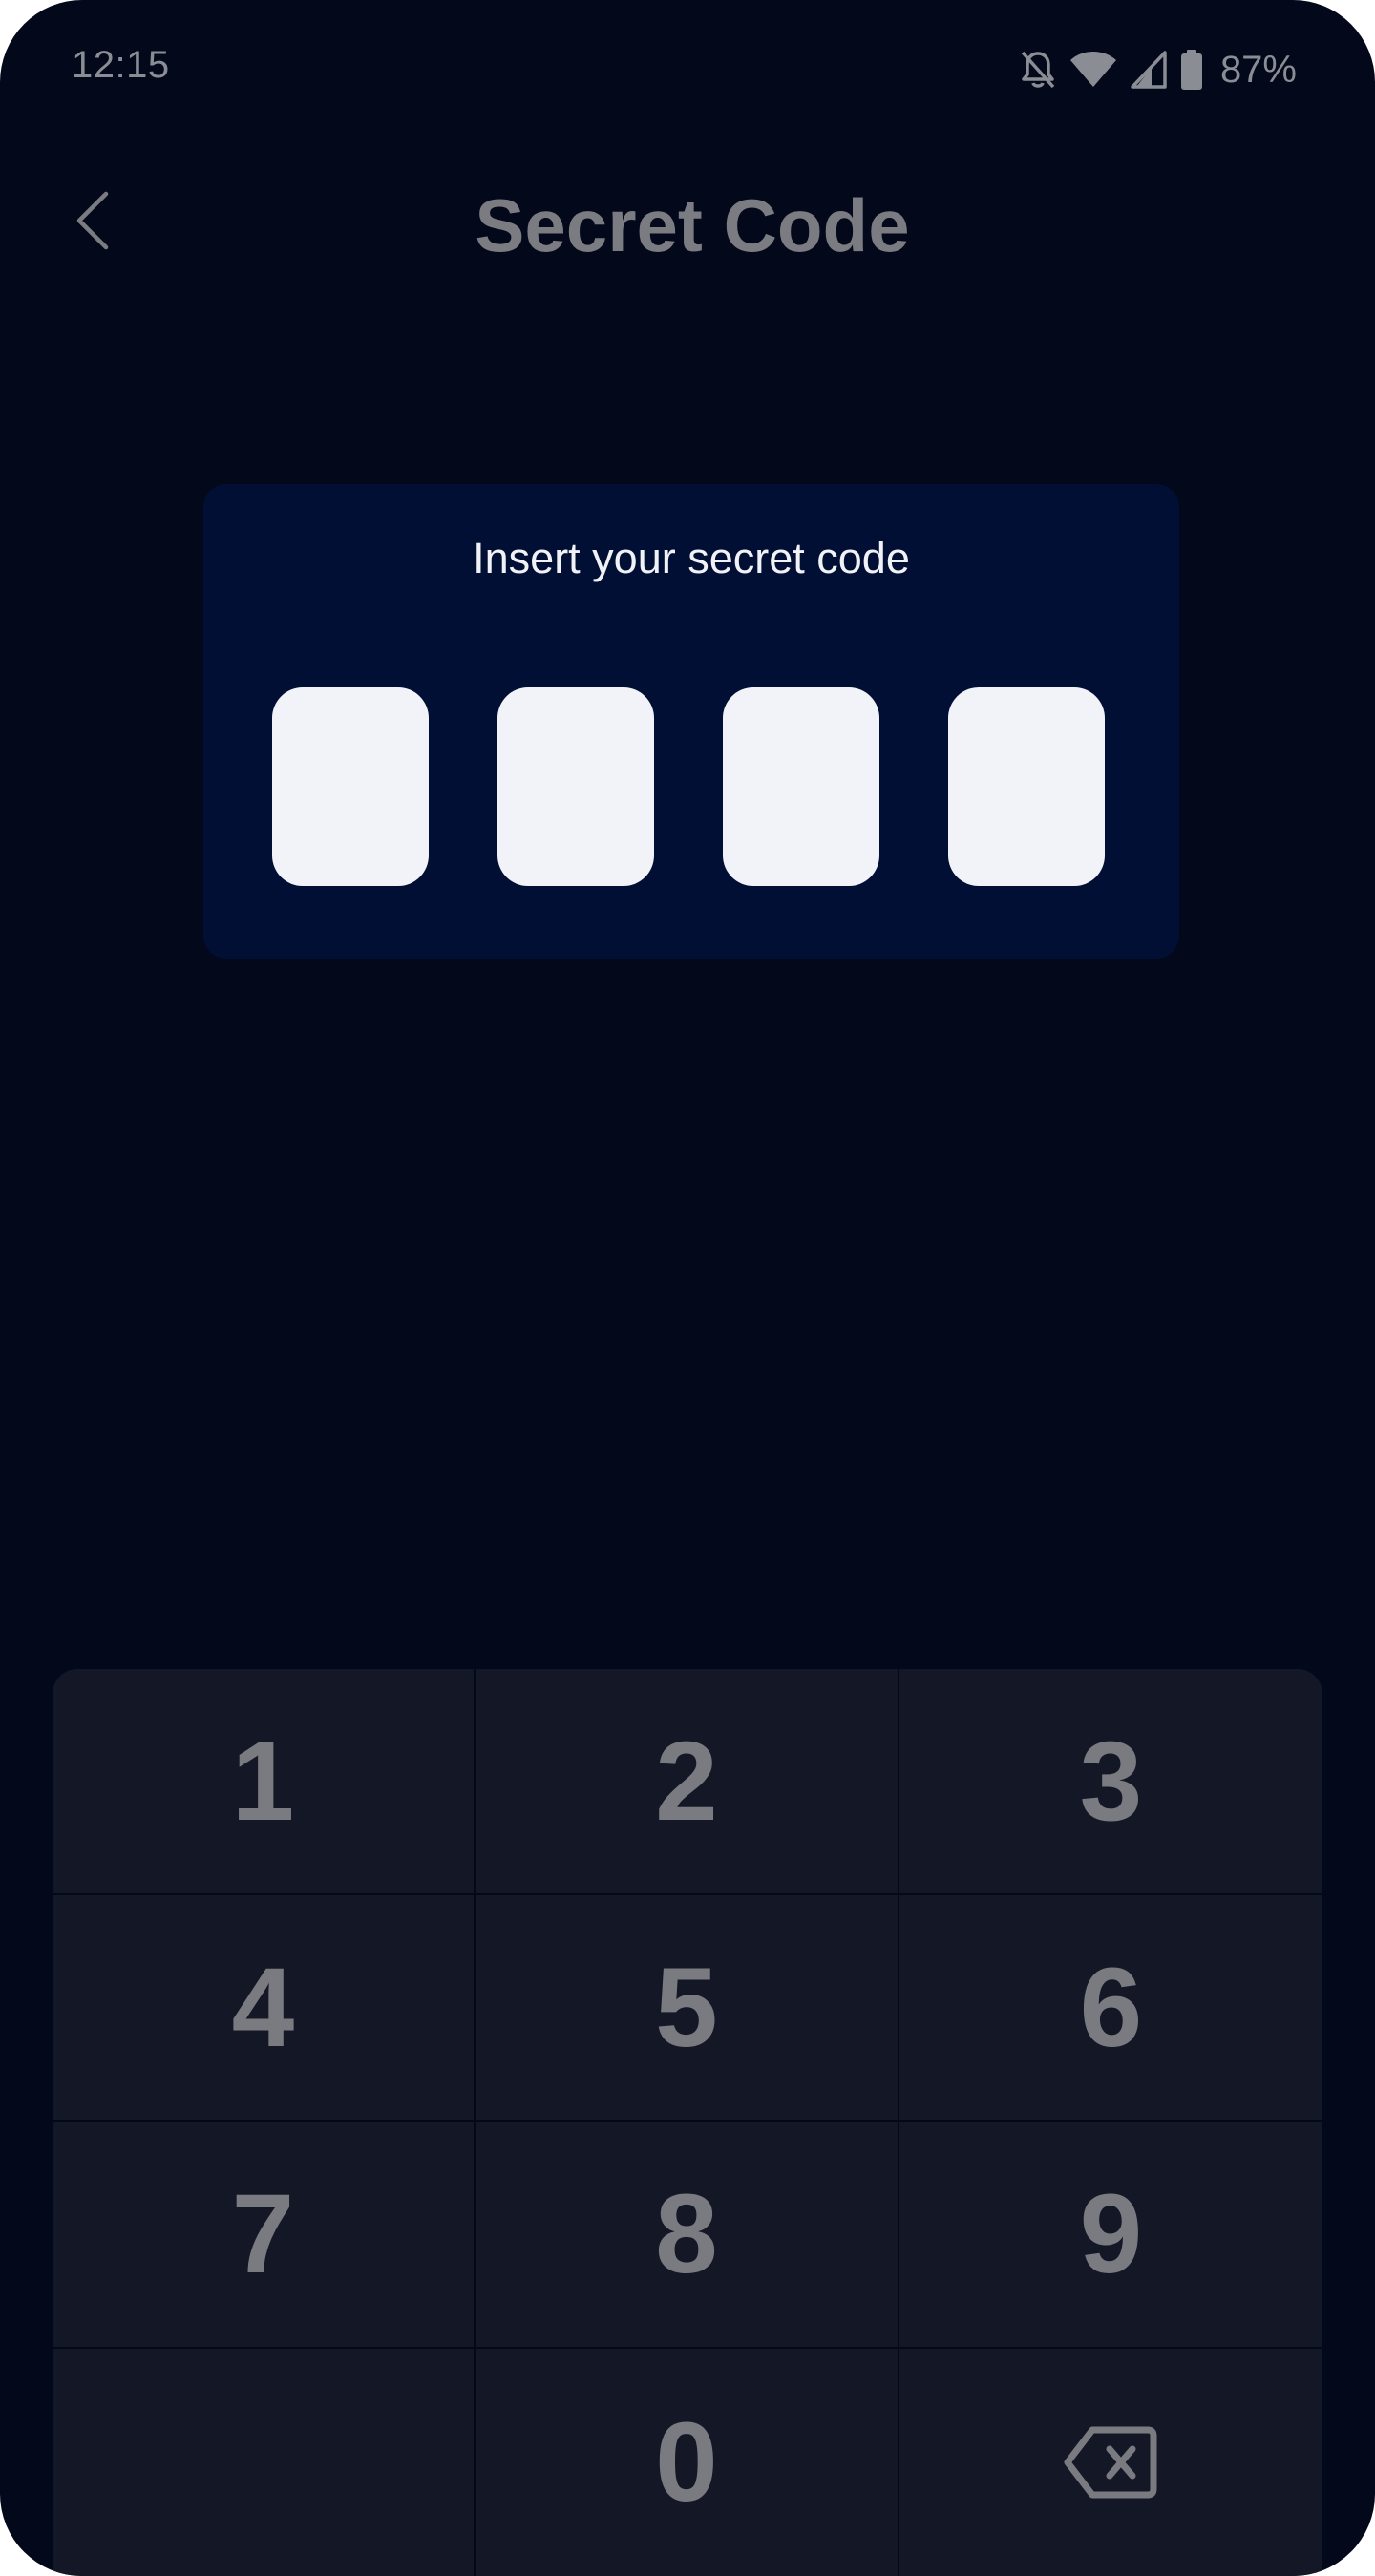 The height and width of the screenshot is (2576, 1375). Describe the element at coordinates (1093, 70) in the screenshot. I see `wifi-icon` at that location.